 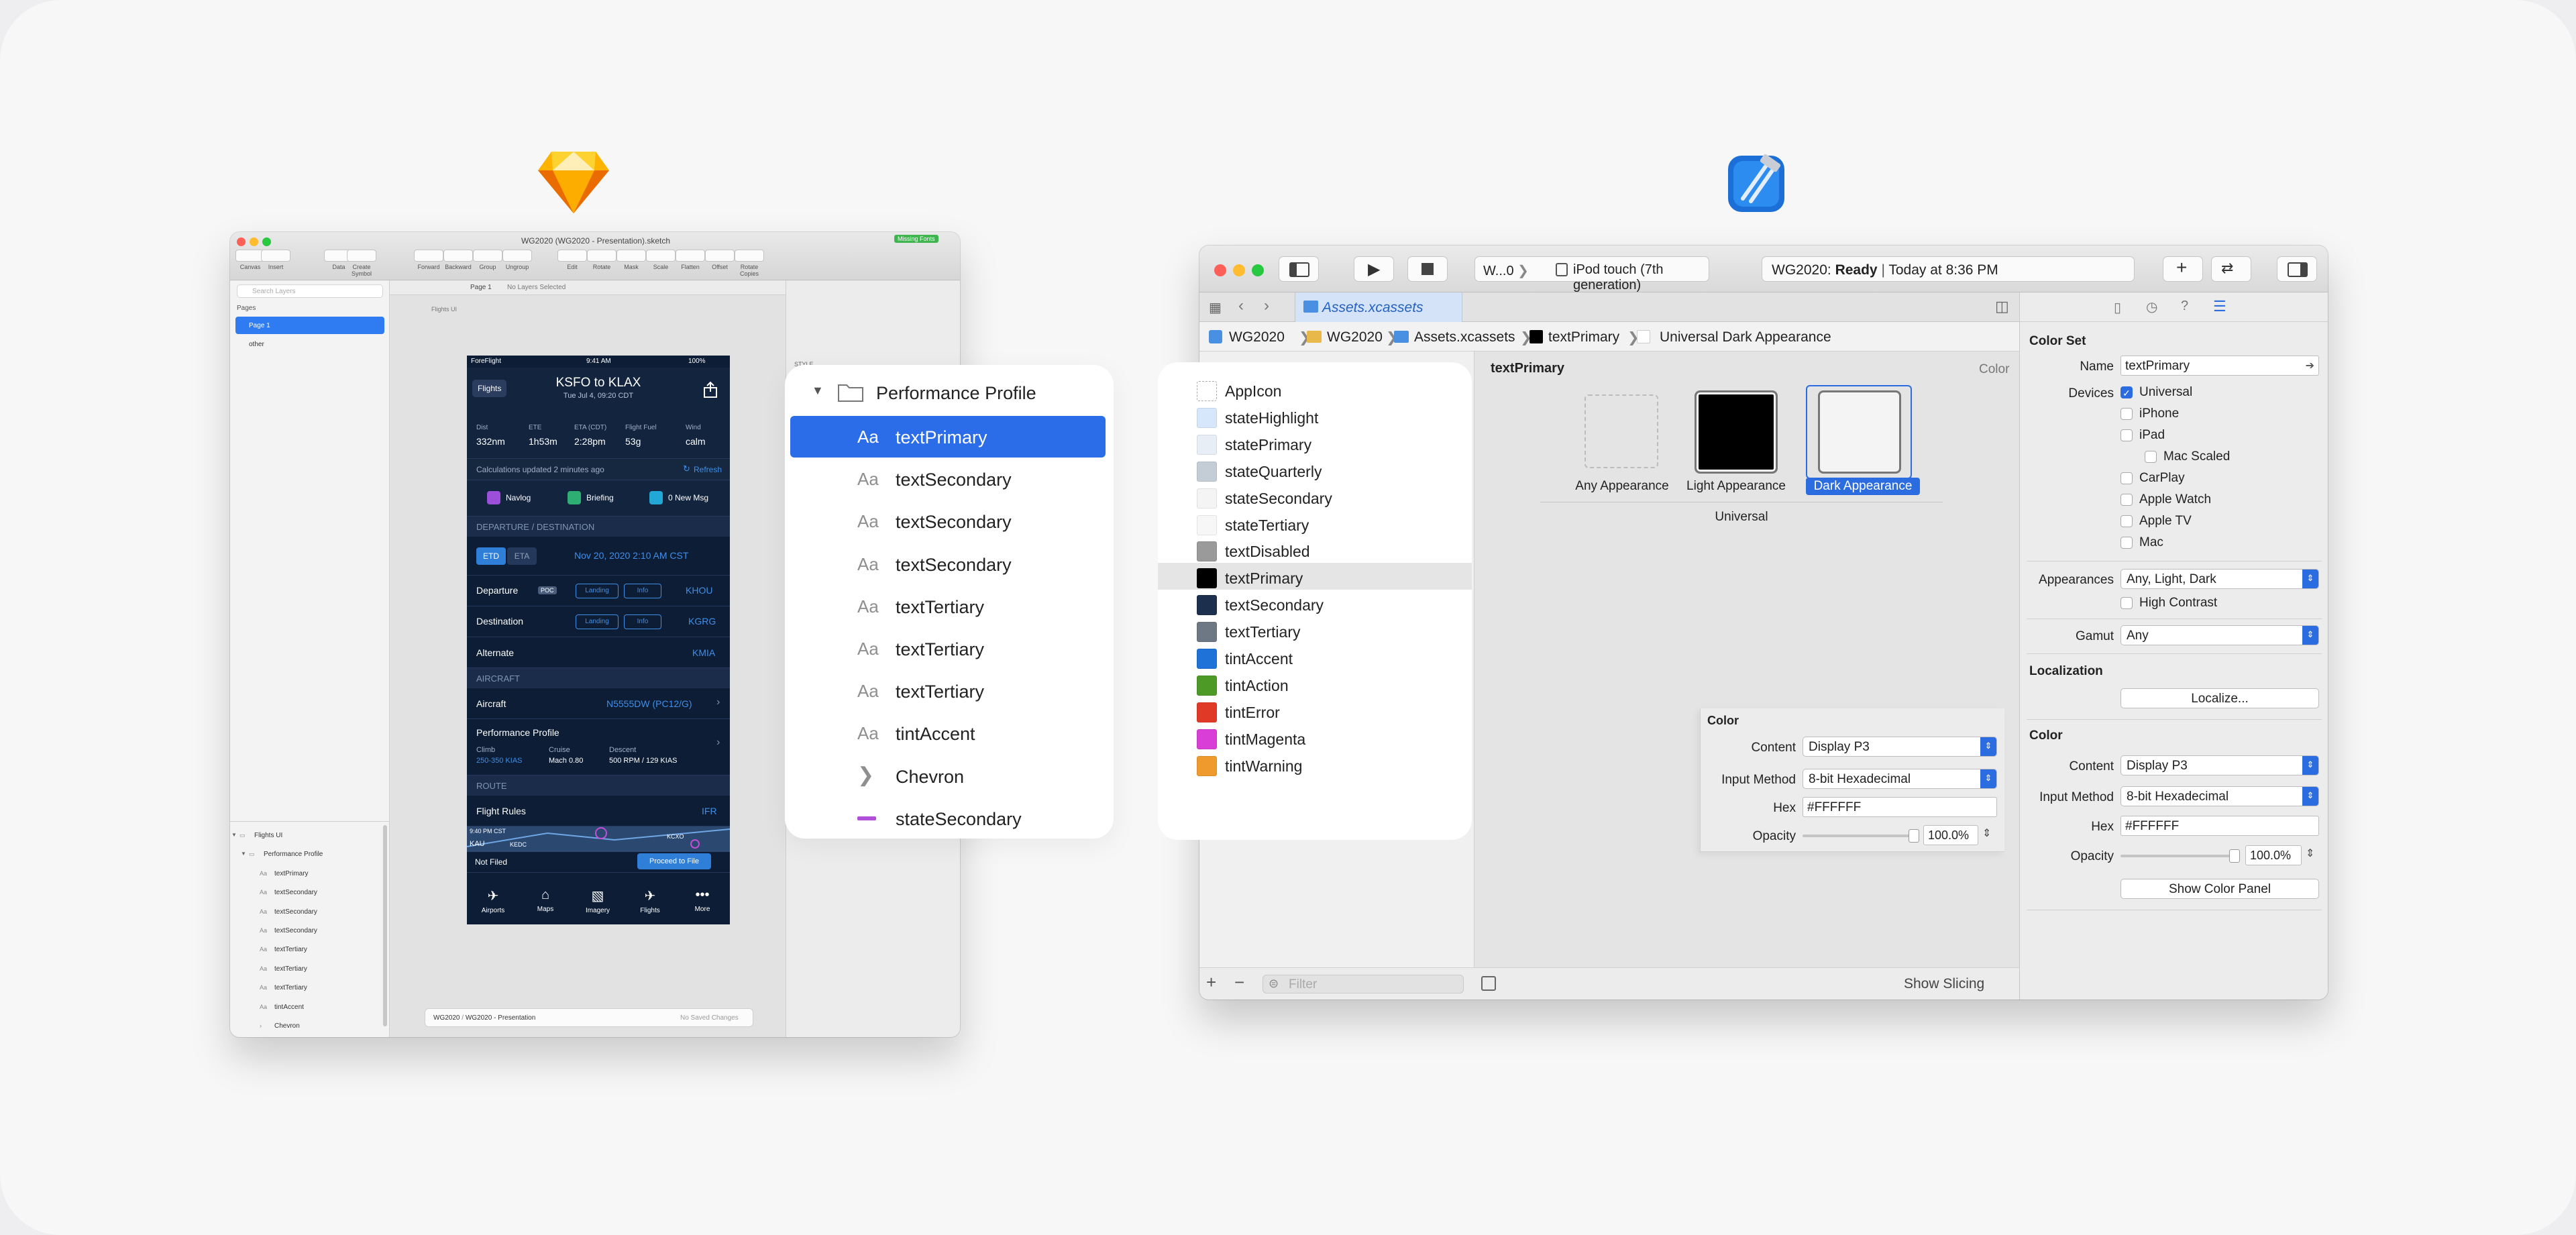 What do you see at coordinates (1266, 306) in the screenshot?
I see `forward-chevron-icon: ›` at bounding box center [1266, 306].